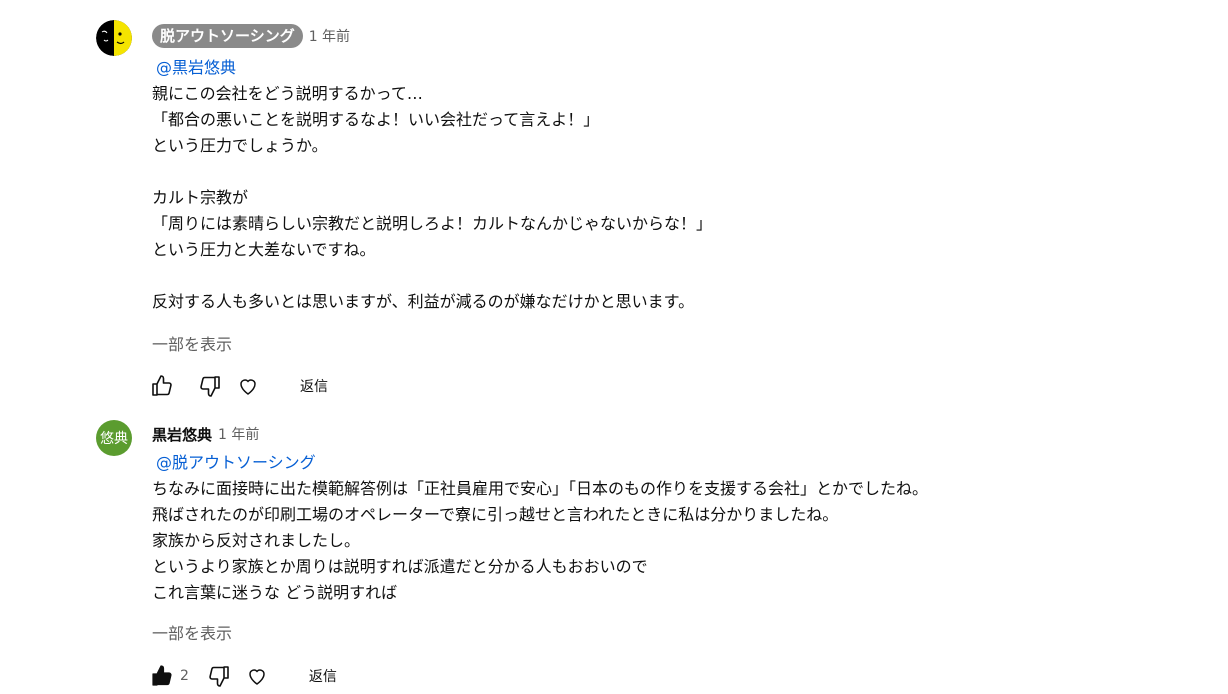 The height and width of the screenshot is (694, 1228). What do you see at coordinates (236, 462) in the screenshot?
I see `mention-link: @脱アウトソーシング` at bounding box center [236, 462].